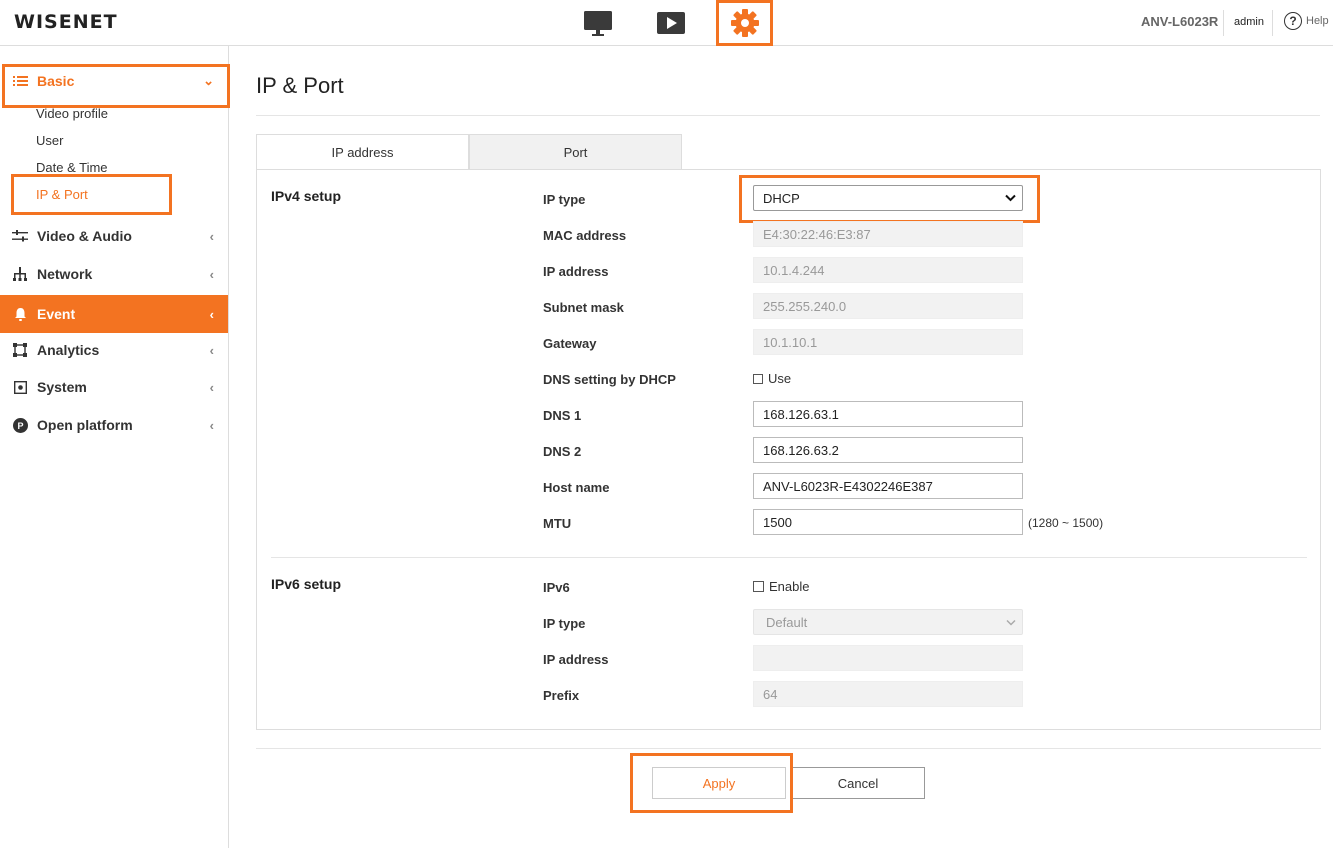 Image resolution: width=1333 pixels, height=848 pixels. Describe the element at coordinates (56, 314) in the screenshot. I see `sidebar-item-label: Event` at that location.